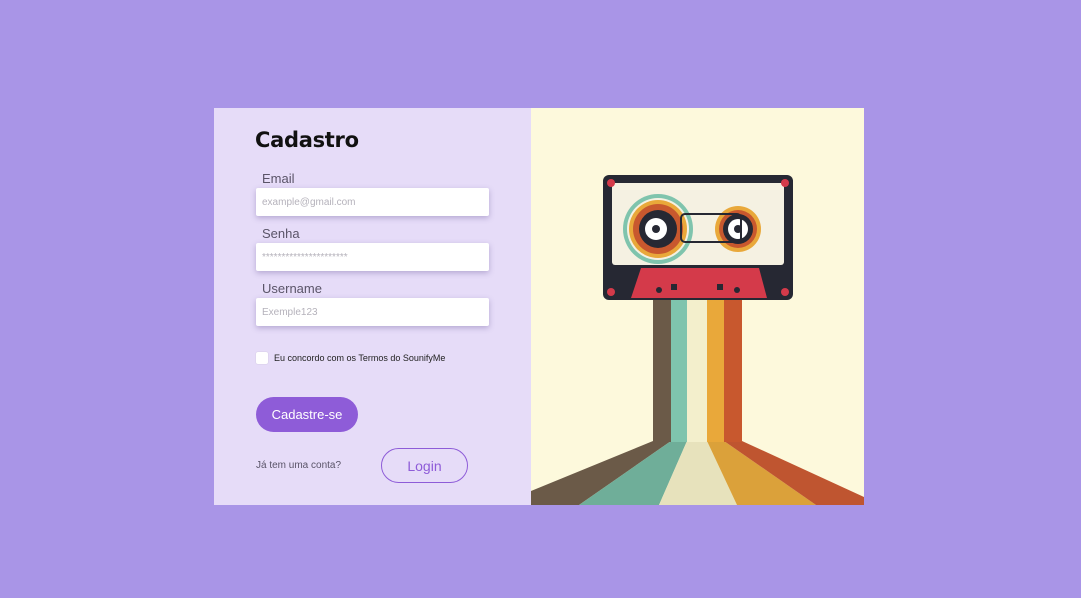 This screenshot has width=1081, height=598. Describe the element at coordinates (372, 202) in the screenshot. I see `email-field` at that location.